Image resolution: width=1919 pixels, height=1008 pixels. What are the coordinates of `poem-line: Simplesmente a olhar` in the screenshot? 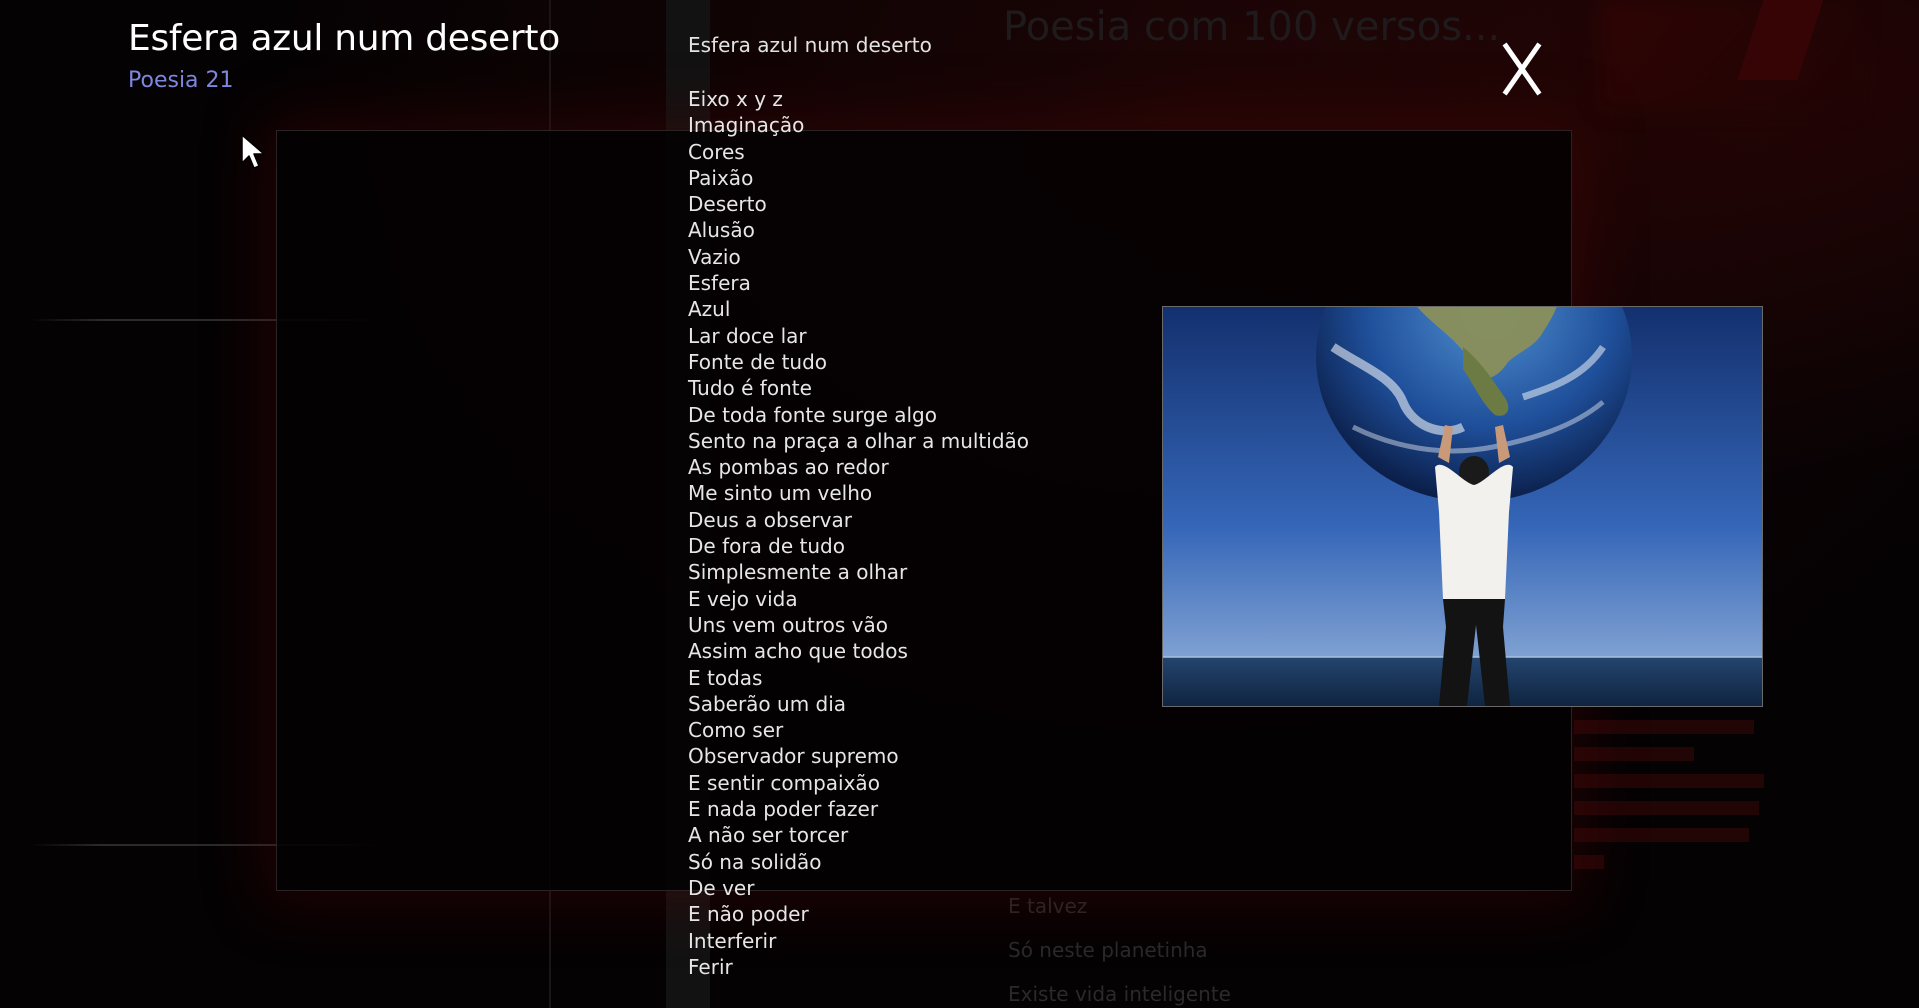 It's located at (798, 572).